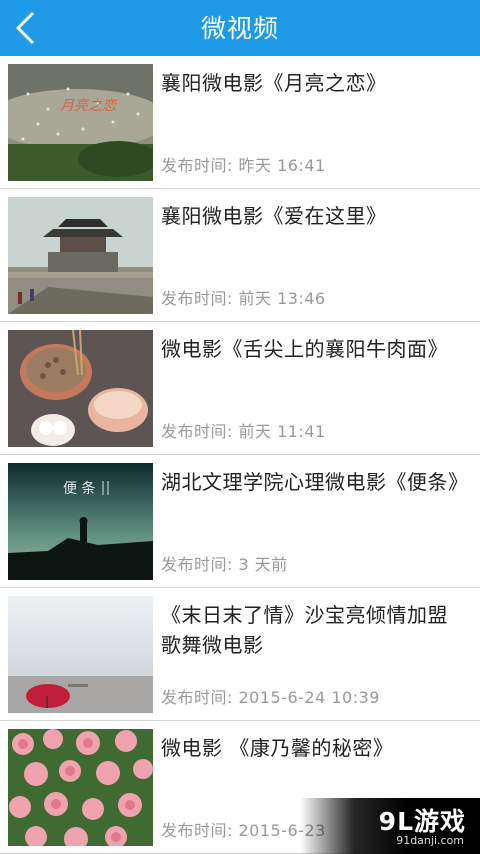 This screenshot has width=480, height=854. I want to click on publish-time: 发布时间: 2015-6-24 10:39, so click(270, 697).